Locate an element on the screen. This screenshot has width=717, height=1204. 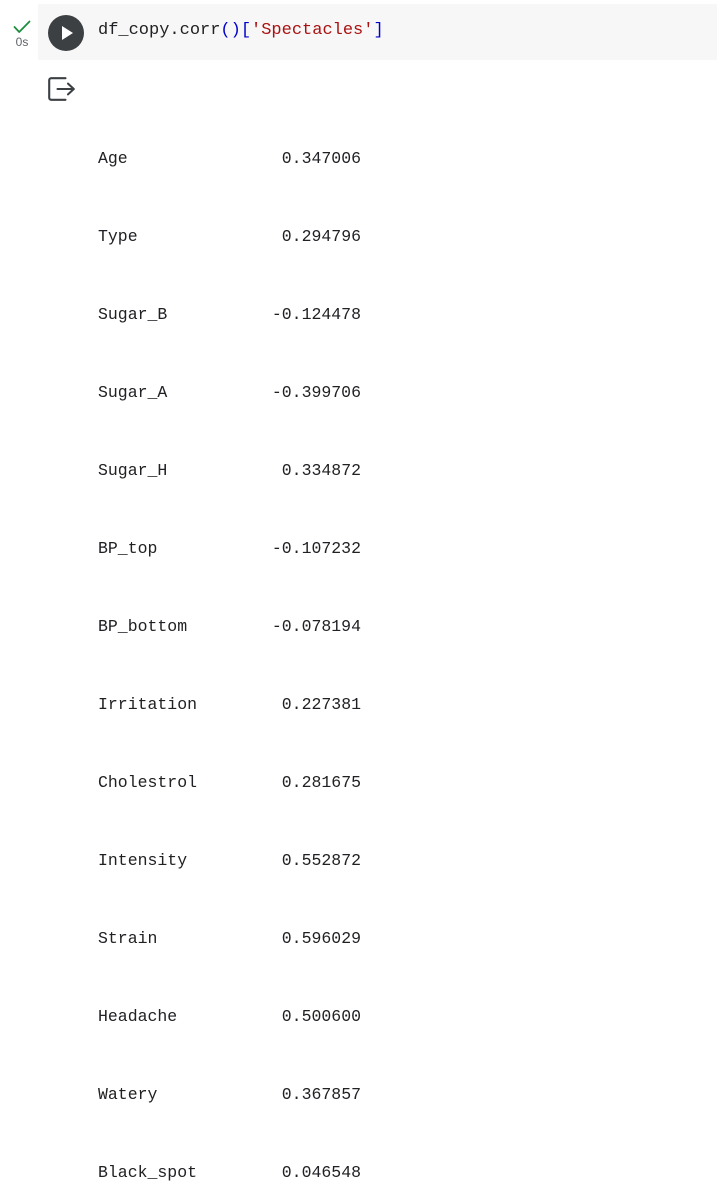
row-value: -0.124478 is located at coordinates (316, 314).